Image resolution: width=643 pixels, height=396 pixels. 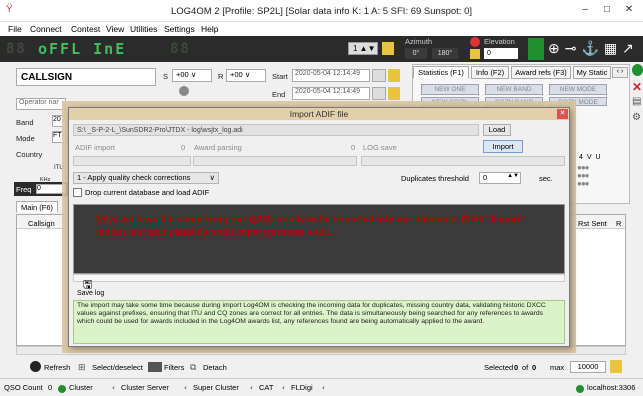 I want to click on qso-count-label: QSO Count, so click(x=23, y=387).